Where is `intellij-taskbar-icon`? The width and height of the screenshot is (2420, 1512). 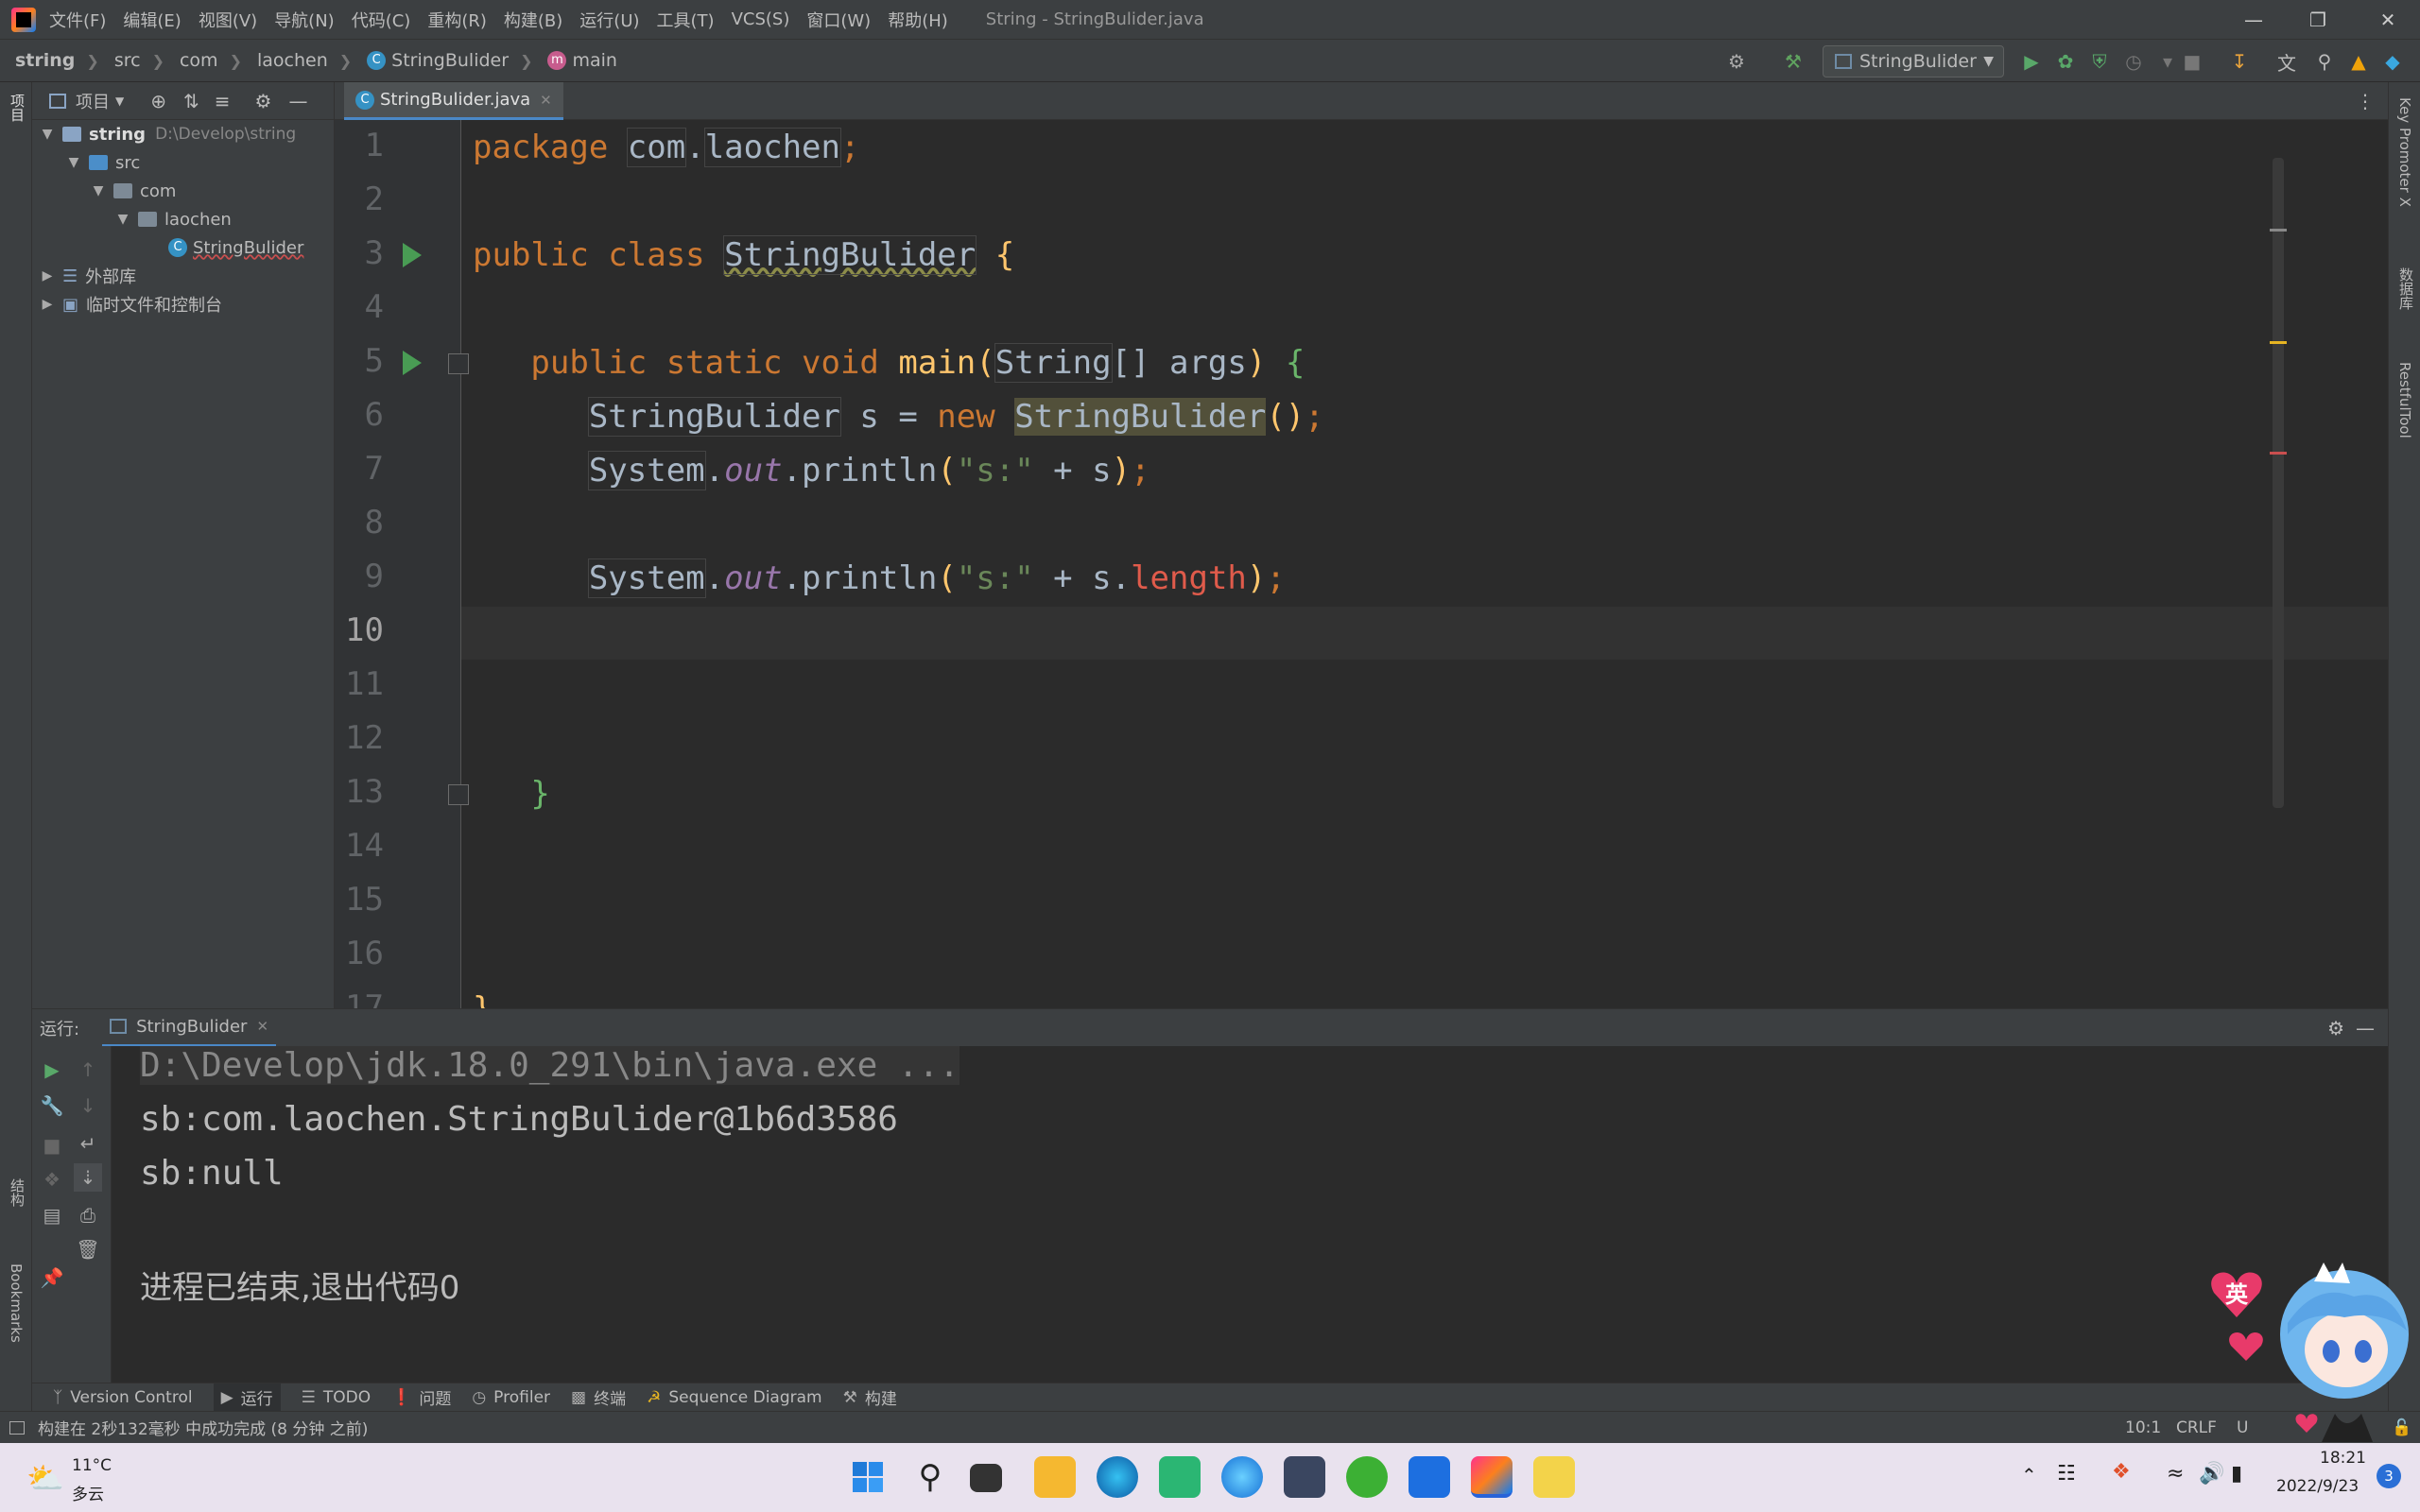
intellij-taskbar-icon is located at coordinates (1491, 1477).